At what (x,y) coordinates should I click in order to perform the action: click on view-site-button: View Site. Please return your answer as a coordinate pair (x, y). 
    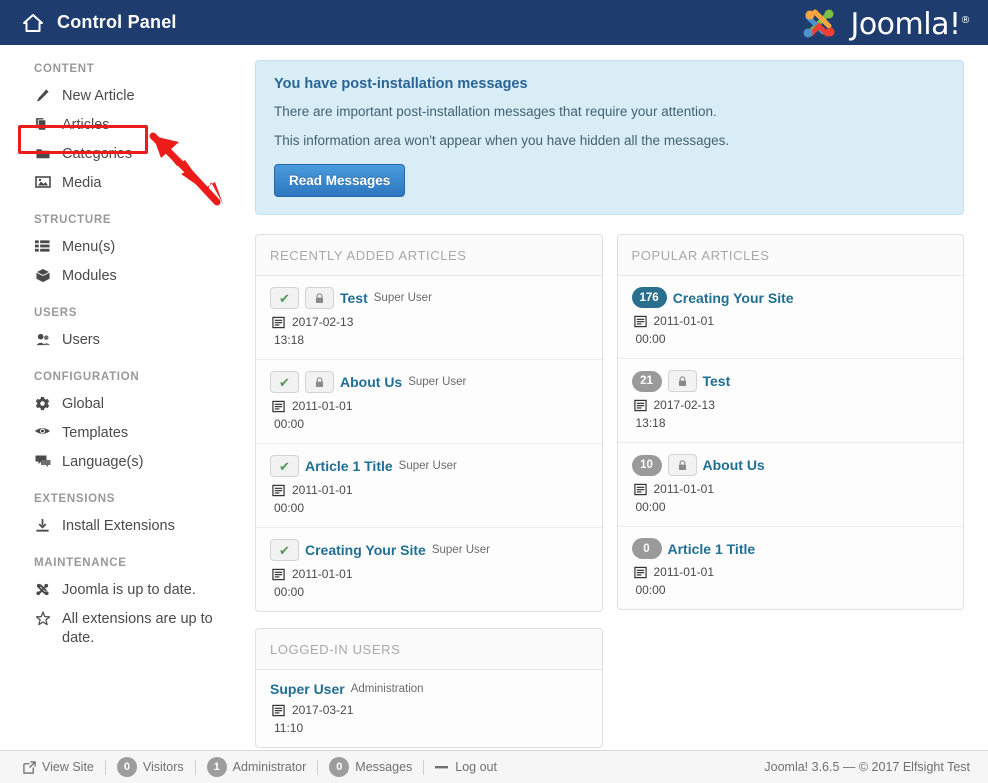
    Looking at the image, I should click on (58, 767).